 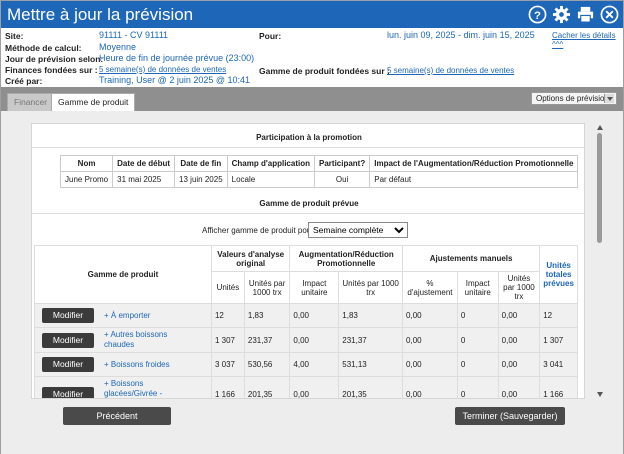 What do you see at coordinates (134, 35) in the screenshot?
I see `site-value: 91111 - CV 91111` at bounding box center [134, 35].